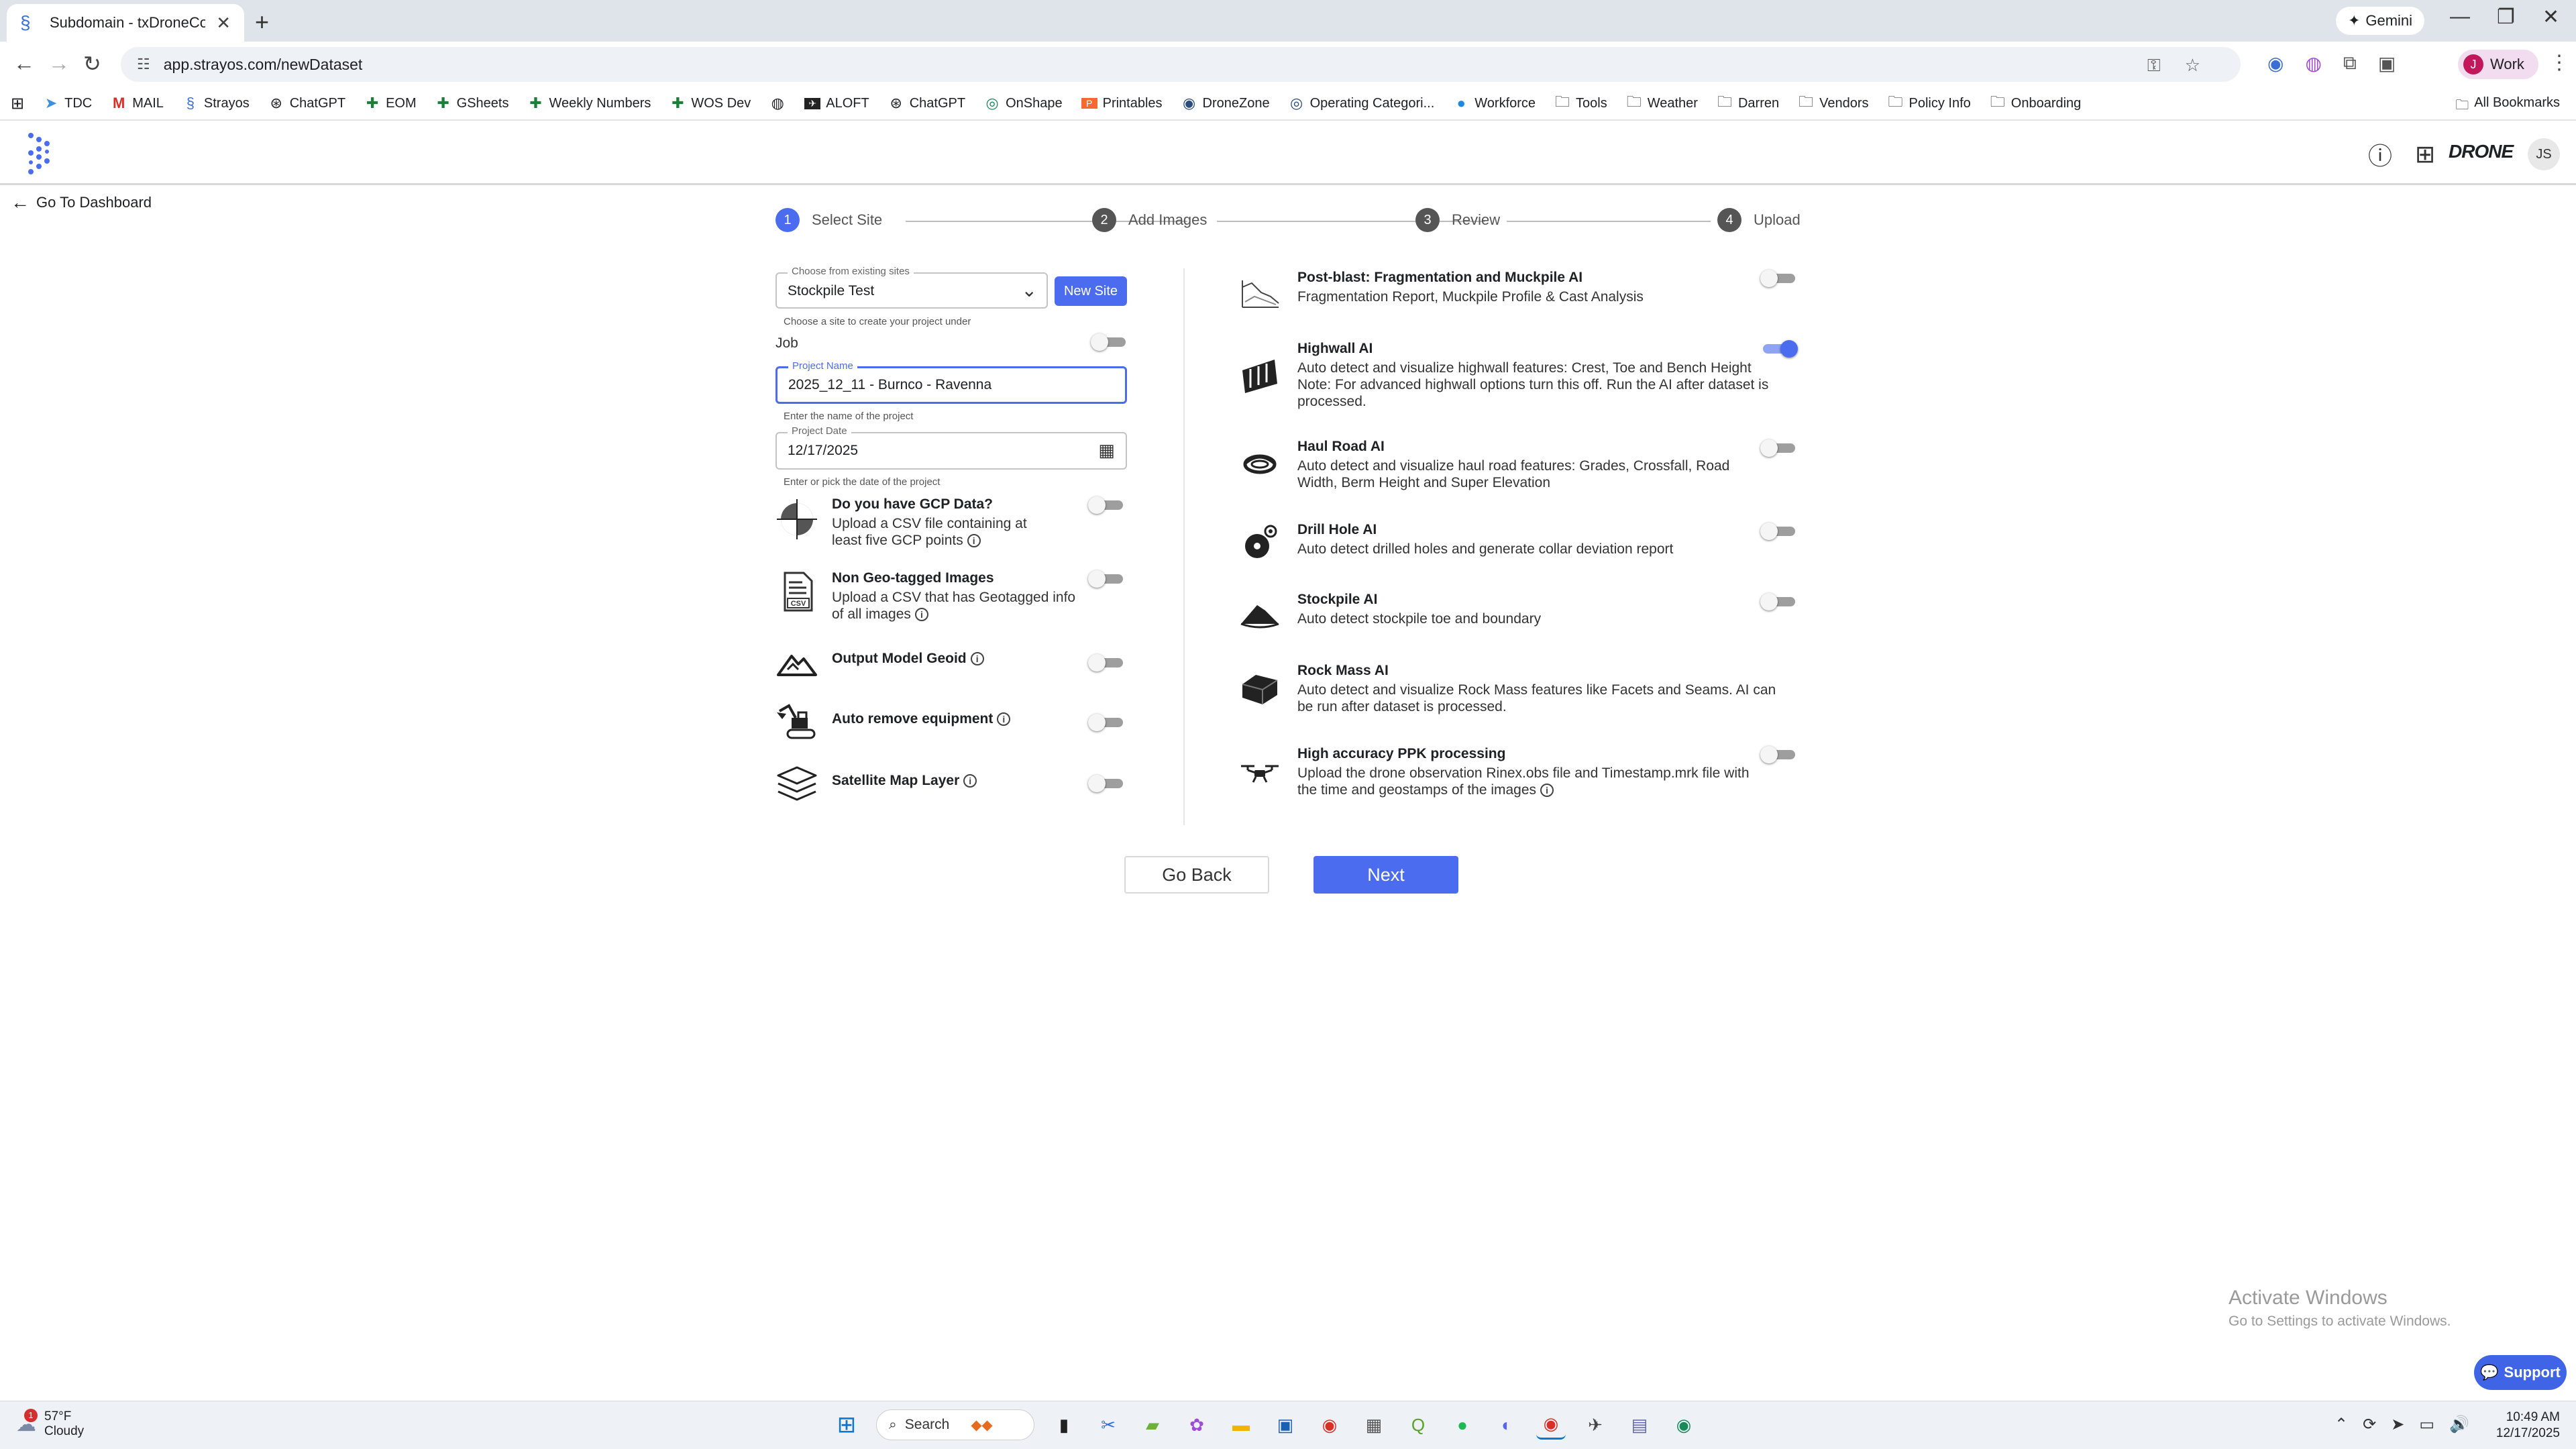 Image resolution: width=2576 pixels, height=1449 pixels. What do you see at coordinates (1418, 1425) in the screenshot?
I see `qgis-icon: Q` at bounding box center [1418, 1425].